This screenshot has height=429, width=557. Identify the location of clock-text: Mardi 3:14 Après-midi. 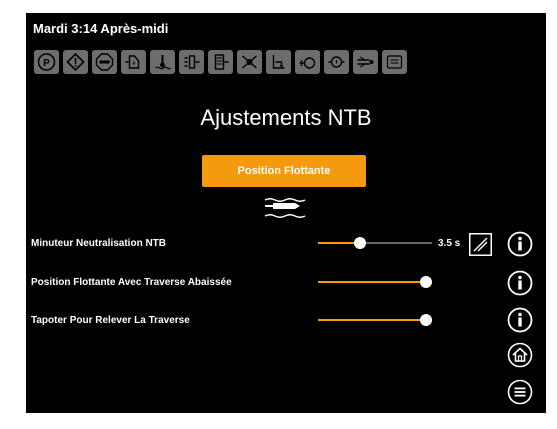
(101, 28).